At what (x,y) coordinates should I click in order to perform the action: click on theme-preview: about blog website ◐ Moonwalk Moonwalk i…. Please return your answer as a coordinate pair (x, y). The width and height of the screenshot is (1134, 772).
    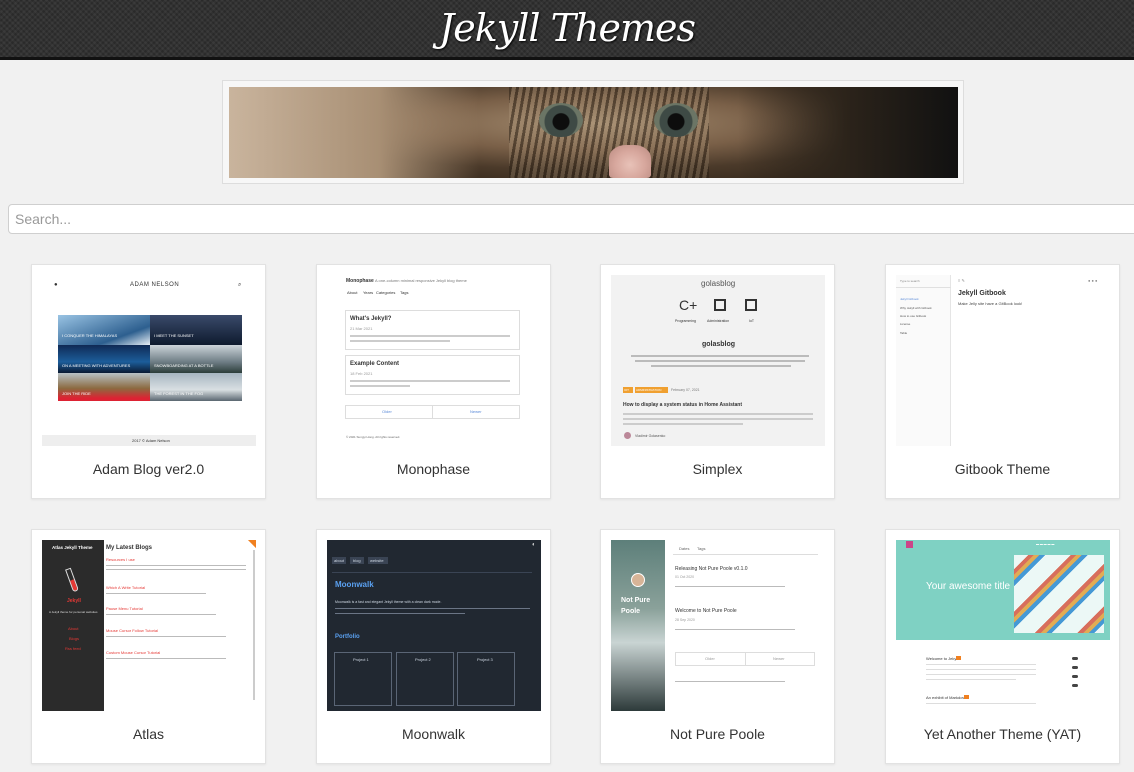
    Looking at the image, I should click on (434, 625).